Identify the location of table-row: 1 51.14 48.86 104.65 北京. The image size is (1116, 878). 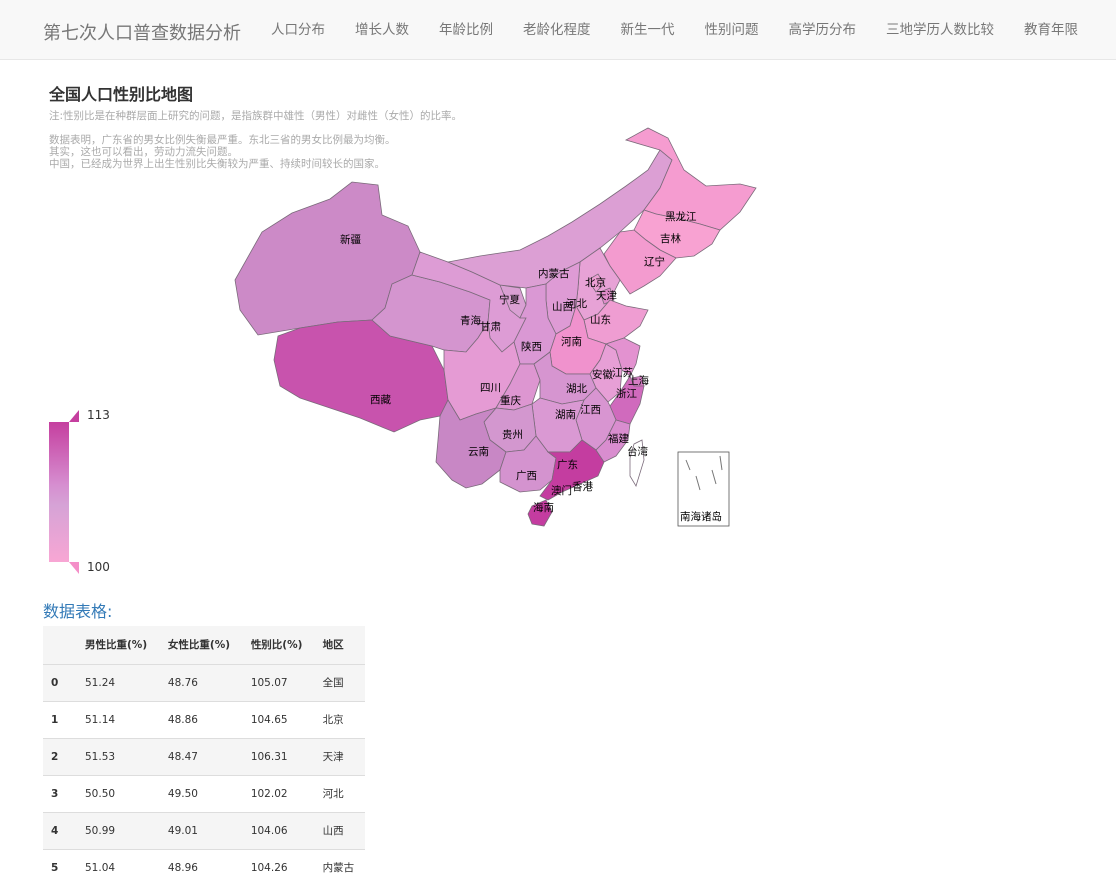
(204, 719).